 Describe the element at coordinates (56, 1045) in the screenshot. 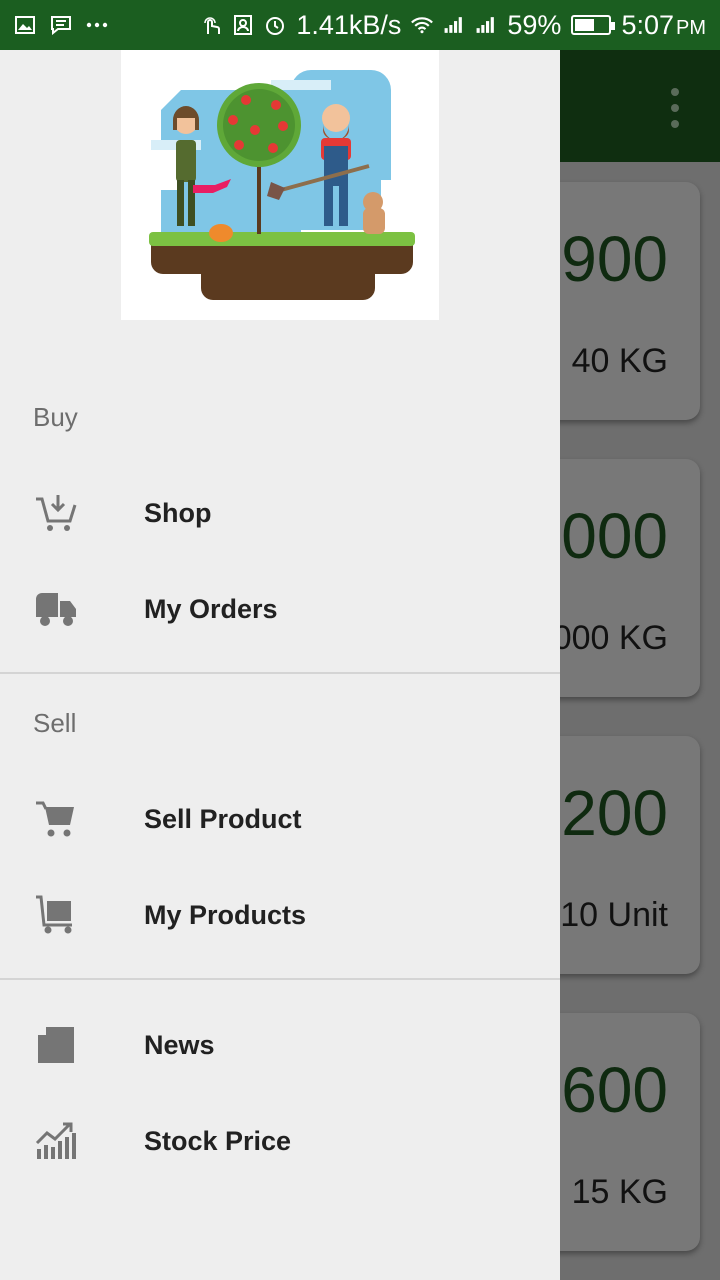

I see `news-icon` at that location.